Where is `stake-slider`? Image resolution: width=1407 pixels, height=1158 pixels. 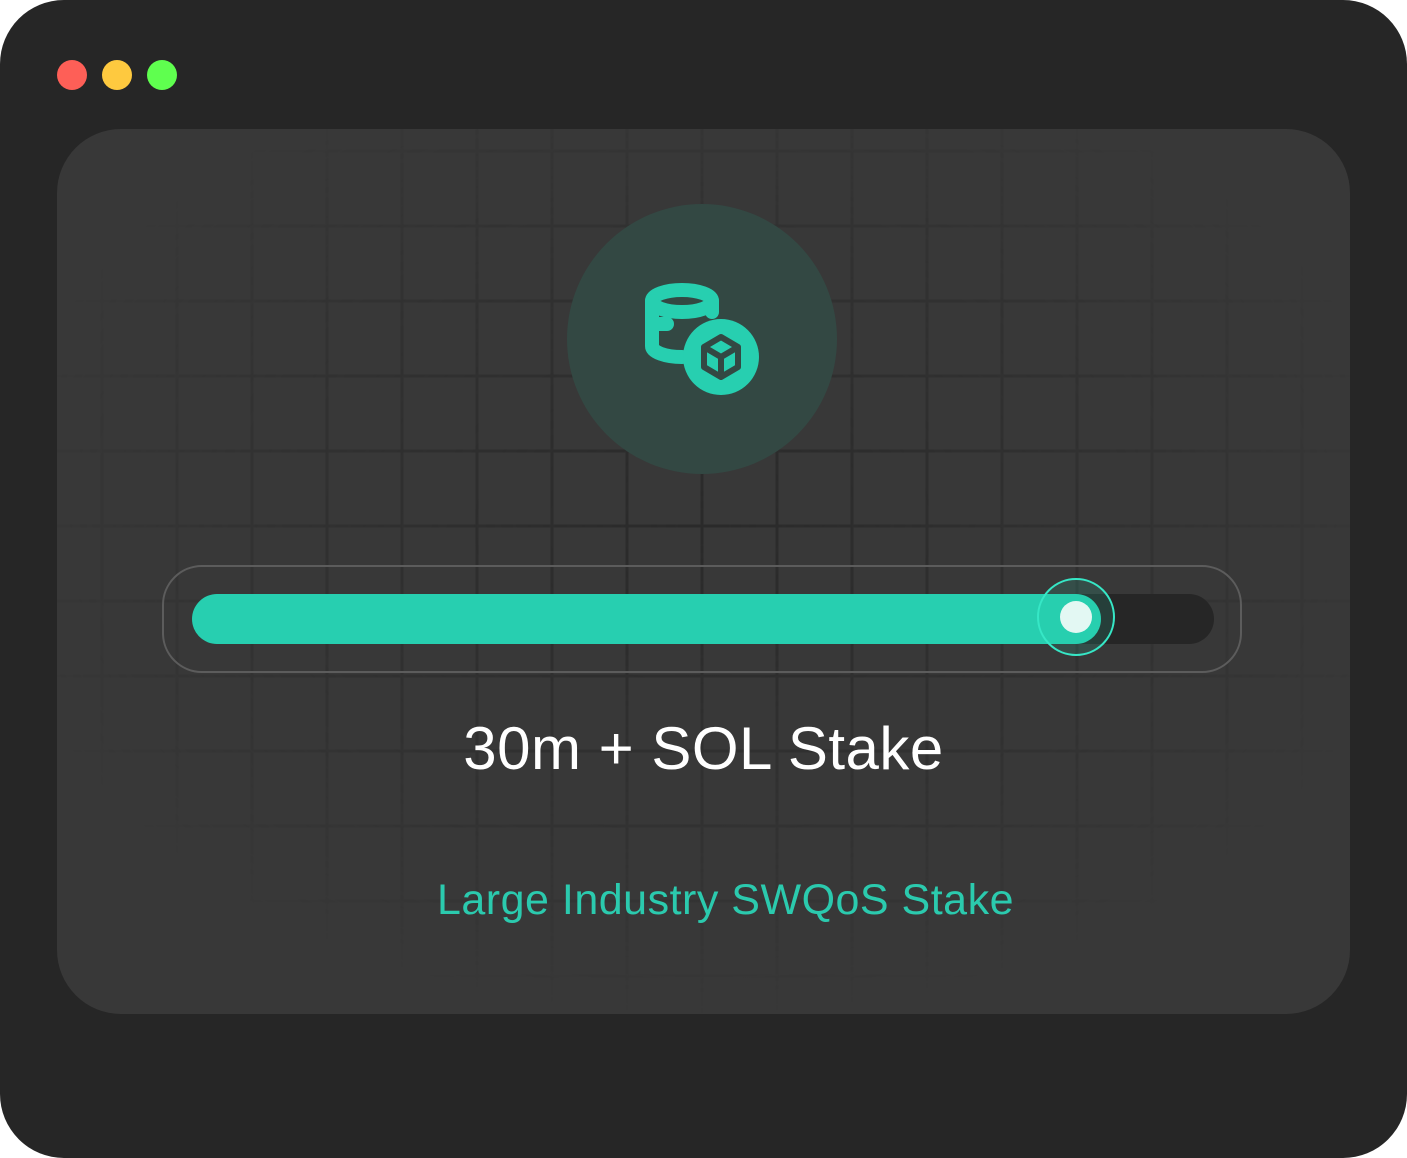 stake-slider is located at coordinates (702, 619).